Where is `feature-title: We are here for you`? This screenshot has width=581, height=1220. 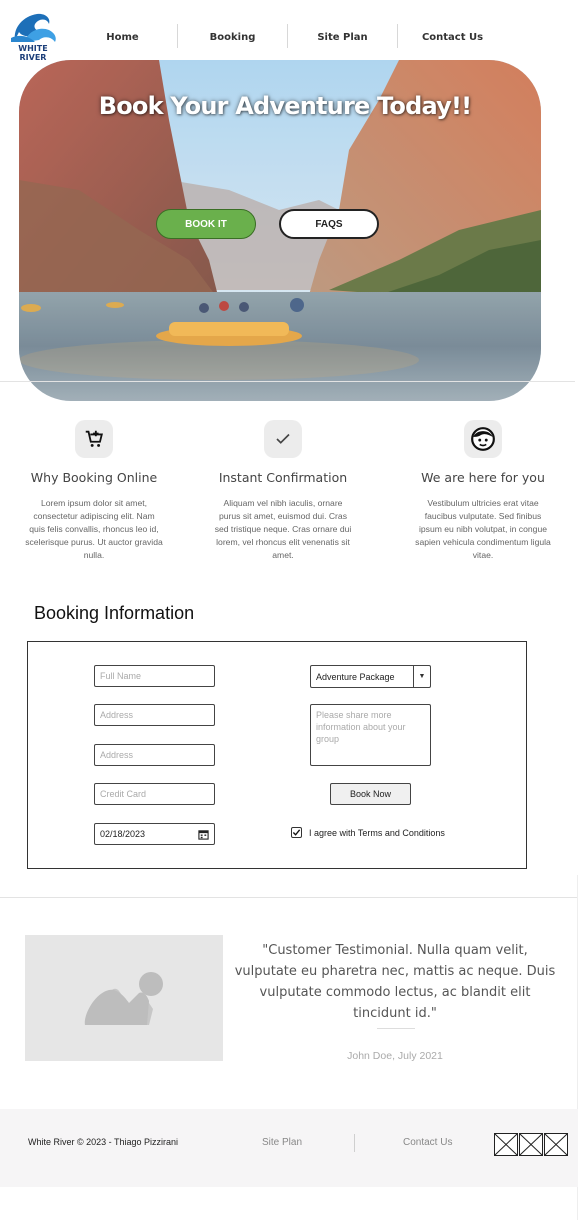 feature-title: We are here for you is located at coordinates (483, 477).